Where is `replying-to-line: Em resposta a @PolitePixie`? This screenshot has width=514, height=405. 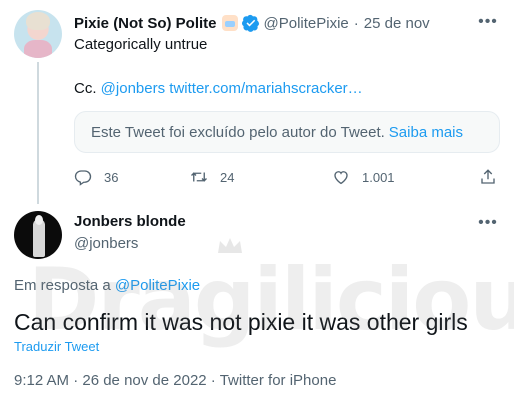 replying-to-line: Em resposta a @PolitePixie is located at coordinates (107, 285).